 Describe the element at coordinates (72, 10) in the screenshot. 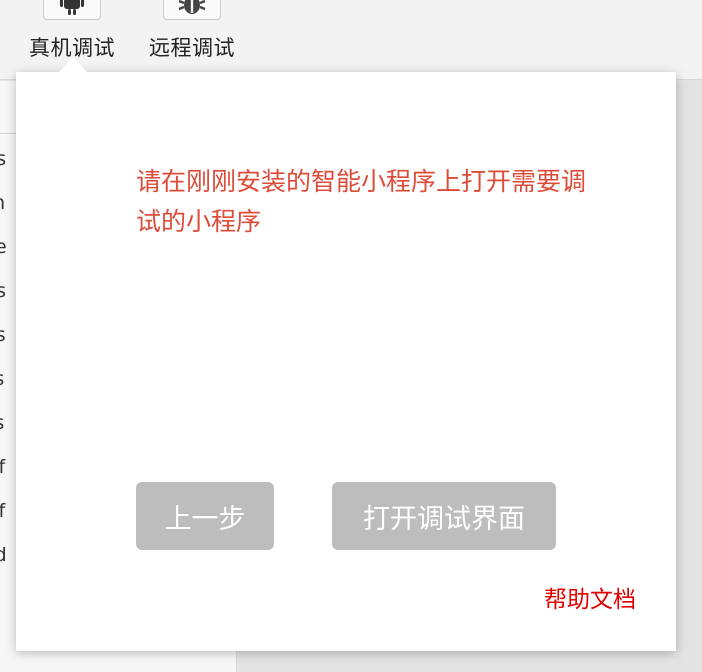

I see `android-icon` at that location.